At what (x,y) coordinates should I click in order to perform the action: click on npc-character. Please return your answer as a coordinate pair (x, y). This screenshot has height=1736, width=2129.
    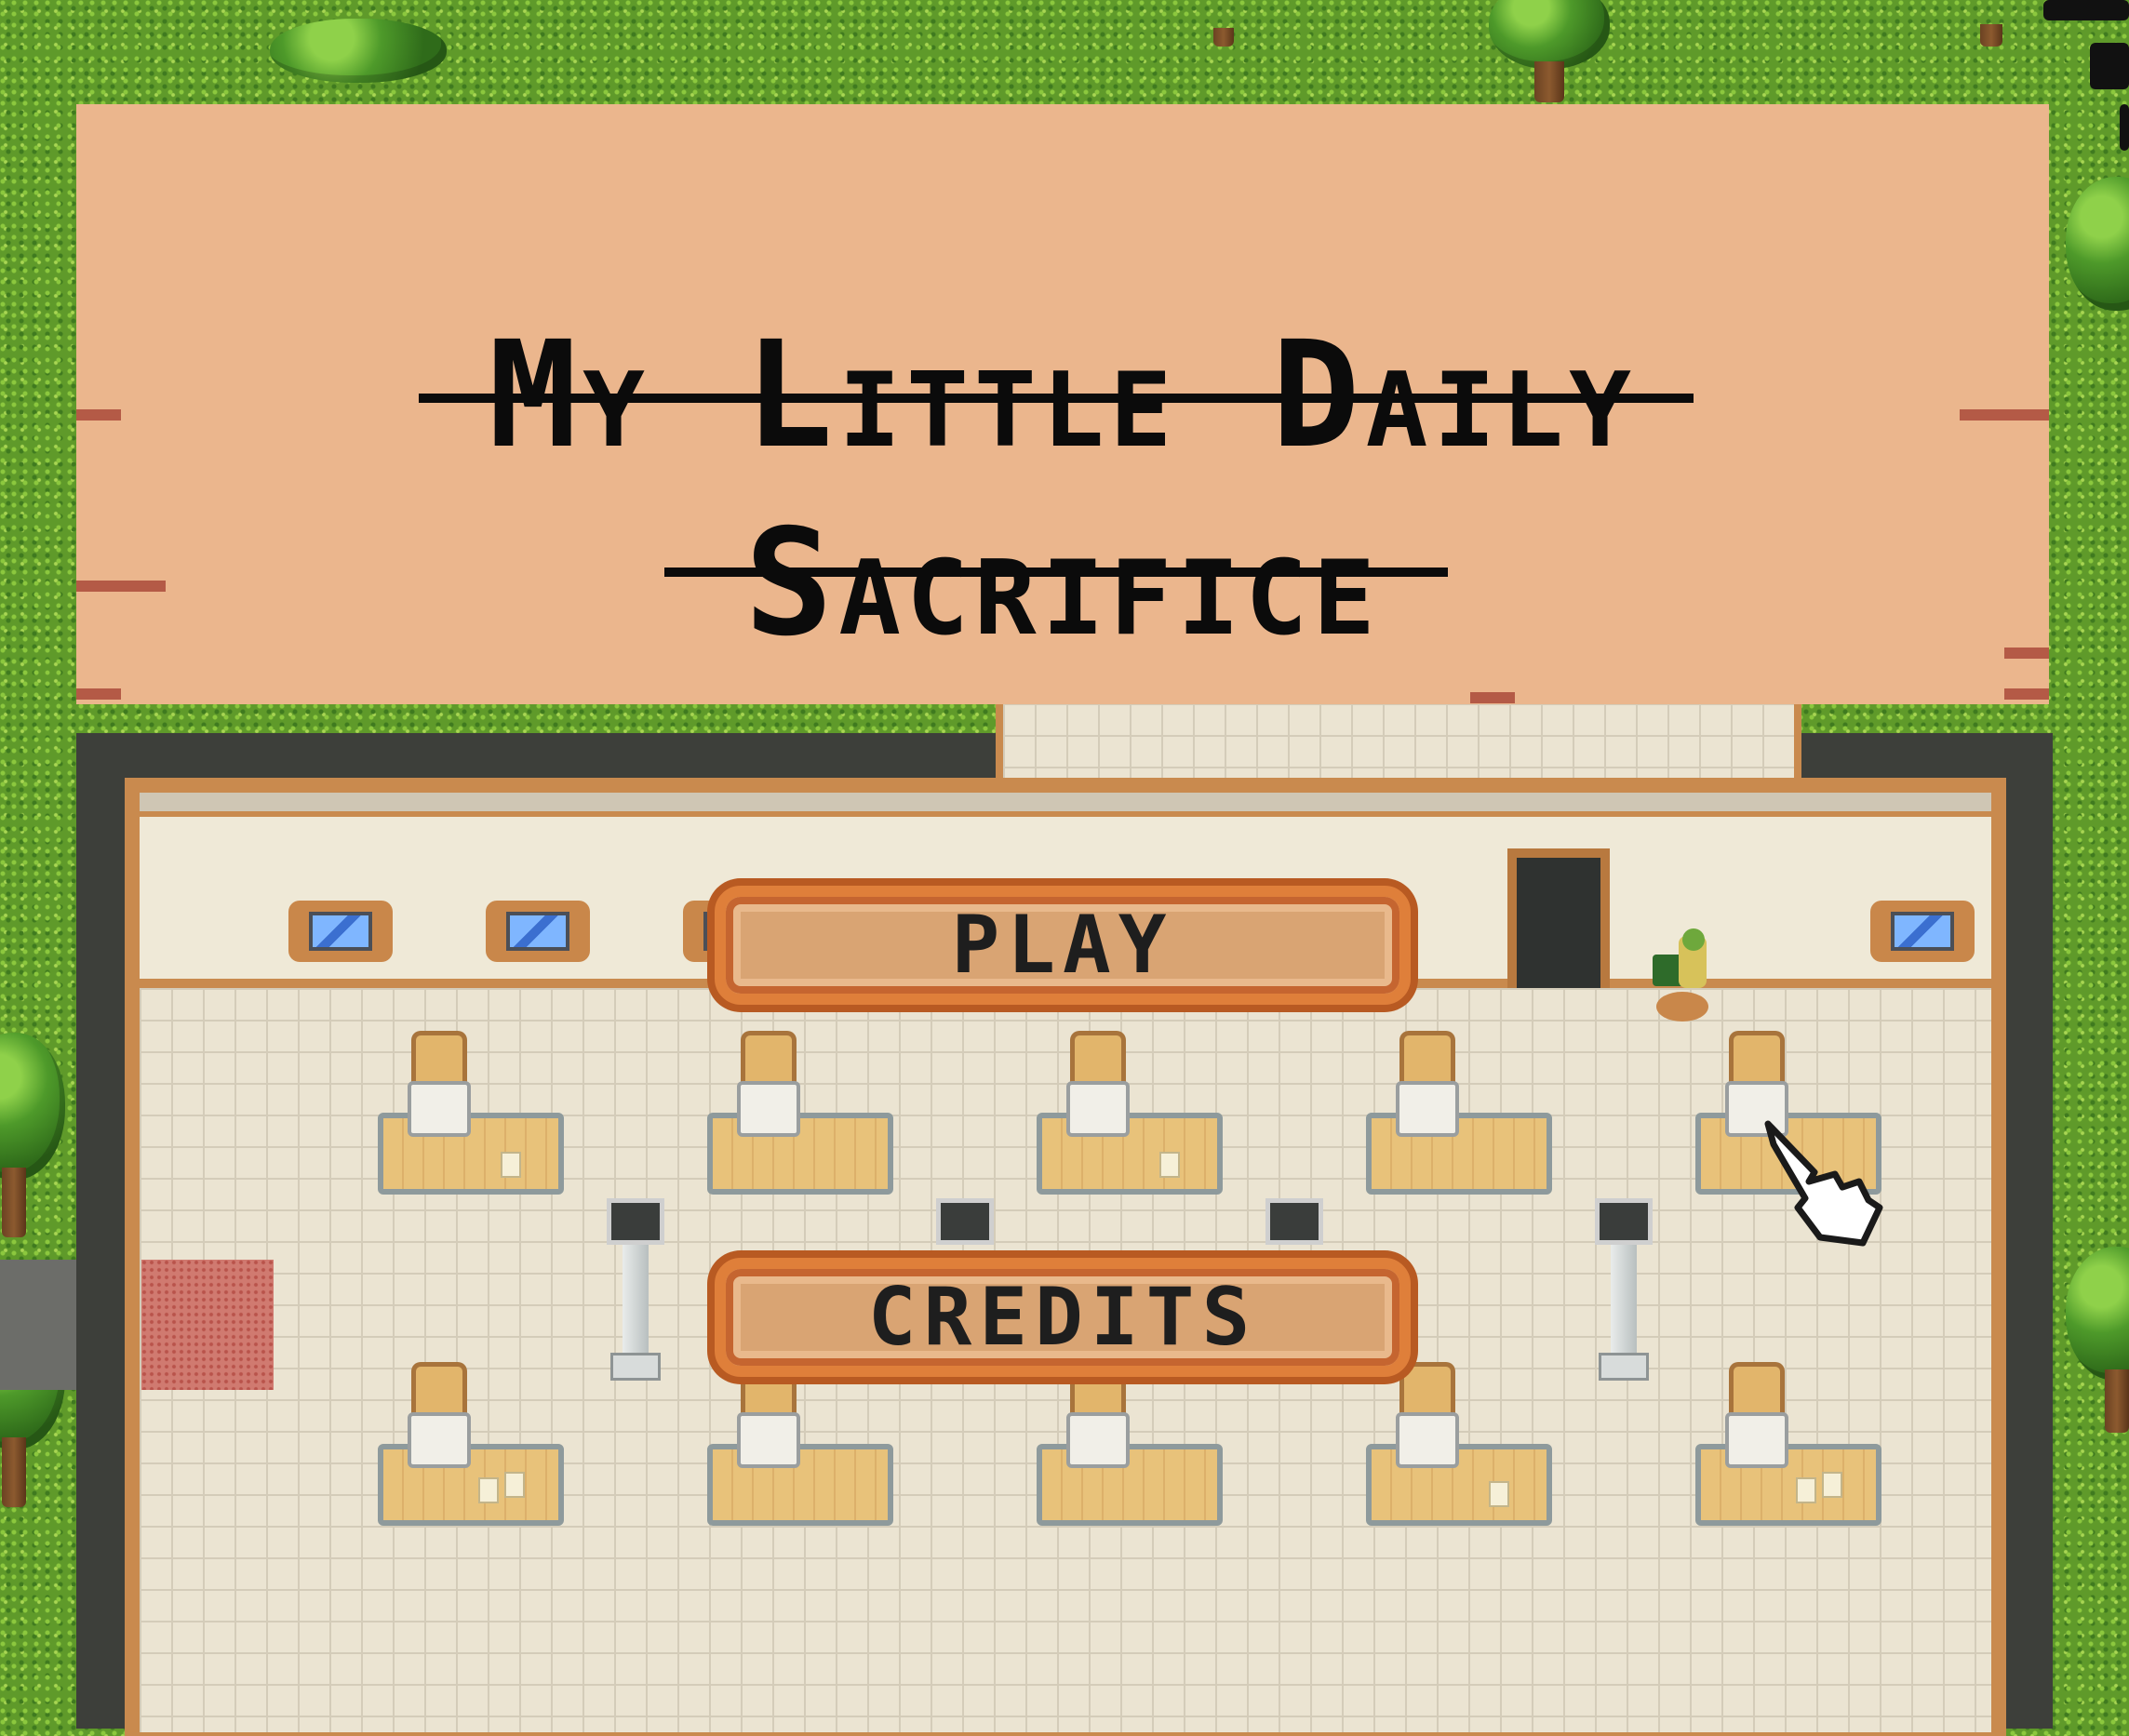
    Looking at the image, I should click on (1681, 975).